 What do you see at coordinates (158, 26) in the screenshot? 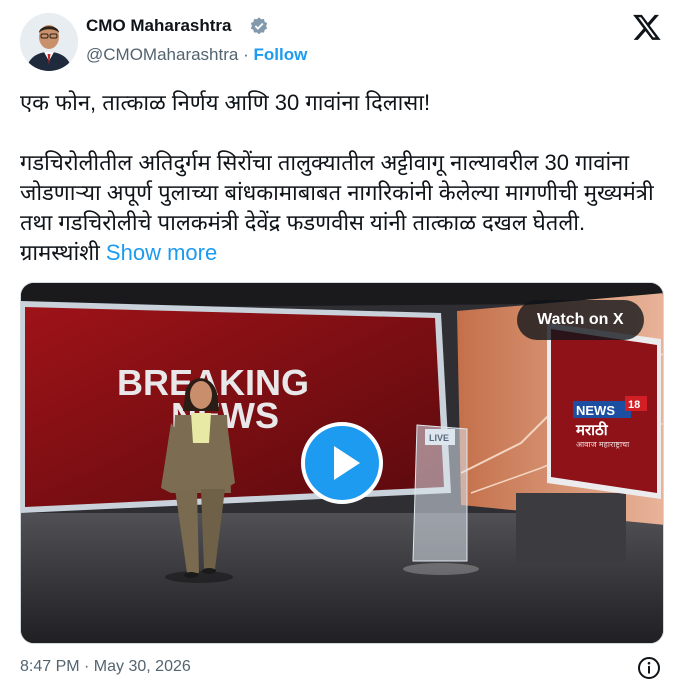
I see `author-name: CMO Maharashtra` at bounding box center [158, 26].